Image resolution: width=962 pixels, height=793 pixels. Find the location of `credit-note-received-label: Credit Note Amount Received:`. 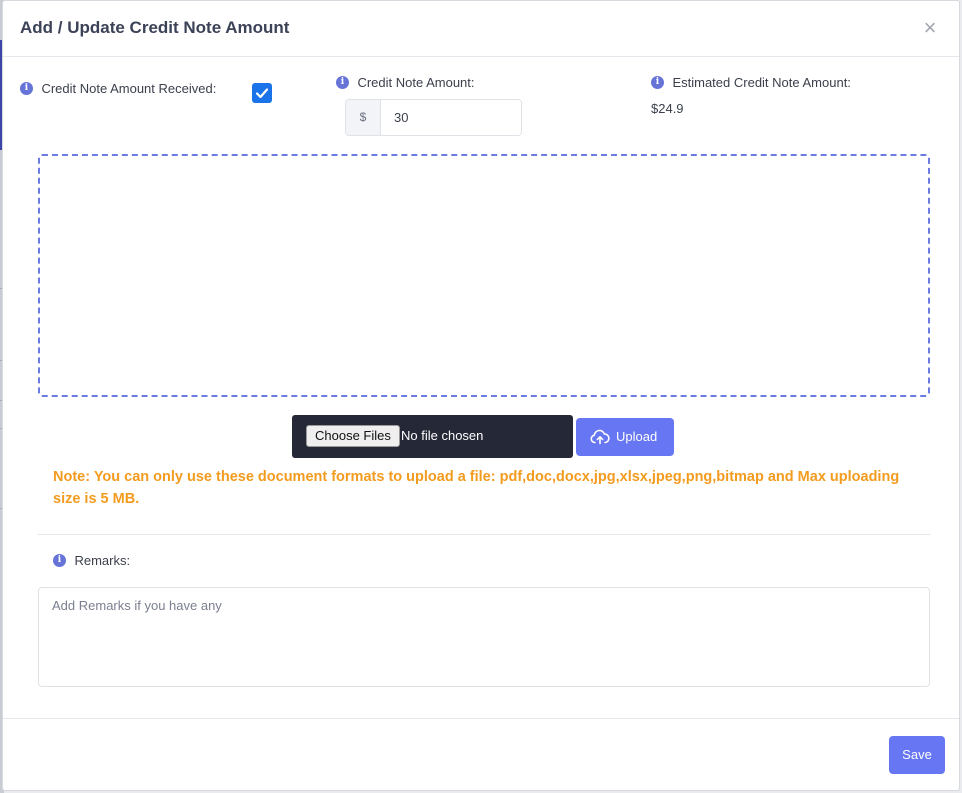

credit-note-received-label: Credit Note Amount Received: is located at coordinates (129, 89).